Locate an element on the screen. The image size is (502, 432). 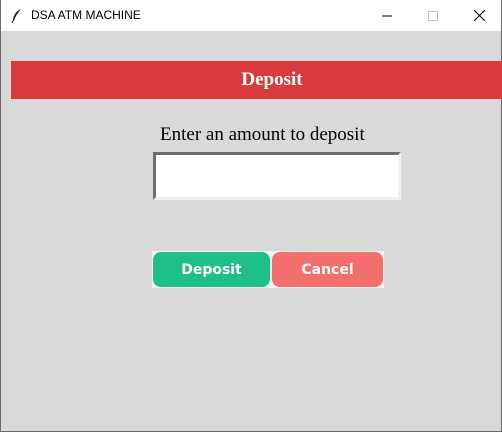
close-button is located at coordinates (479, 15).